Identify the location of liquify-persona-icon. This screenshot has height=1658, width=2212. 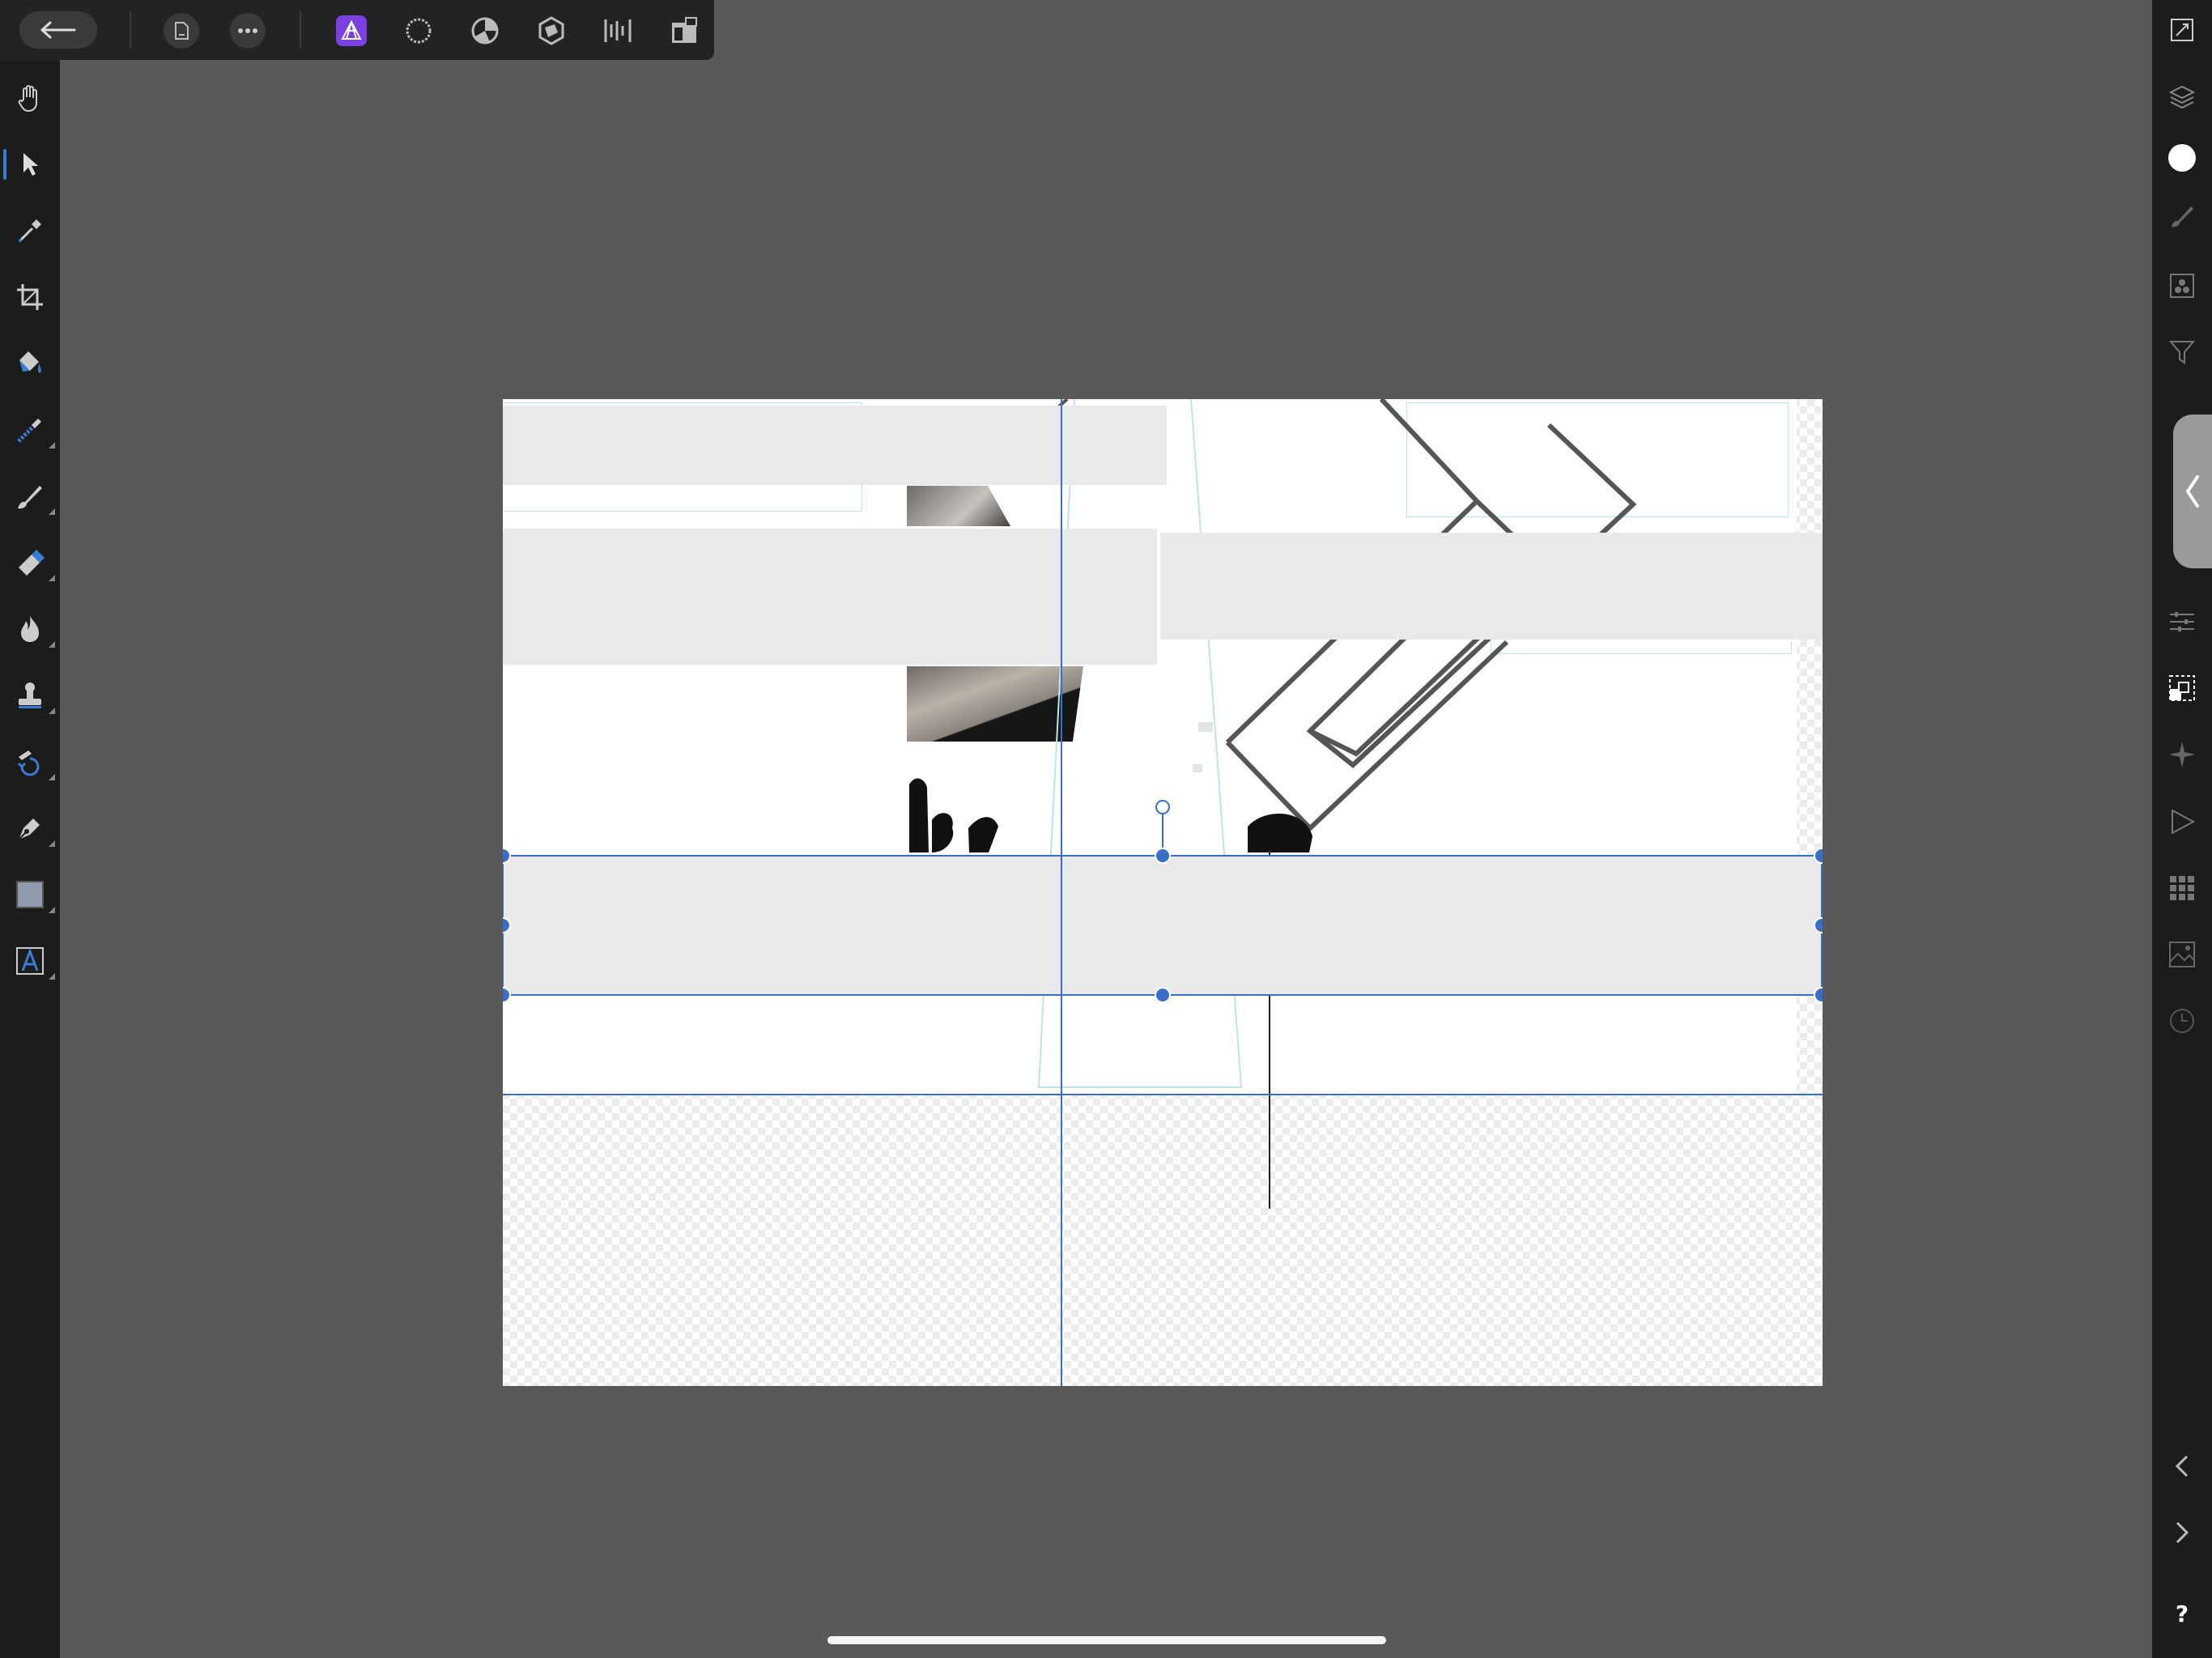
(419, 31).